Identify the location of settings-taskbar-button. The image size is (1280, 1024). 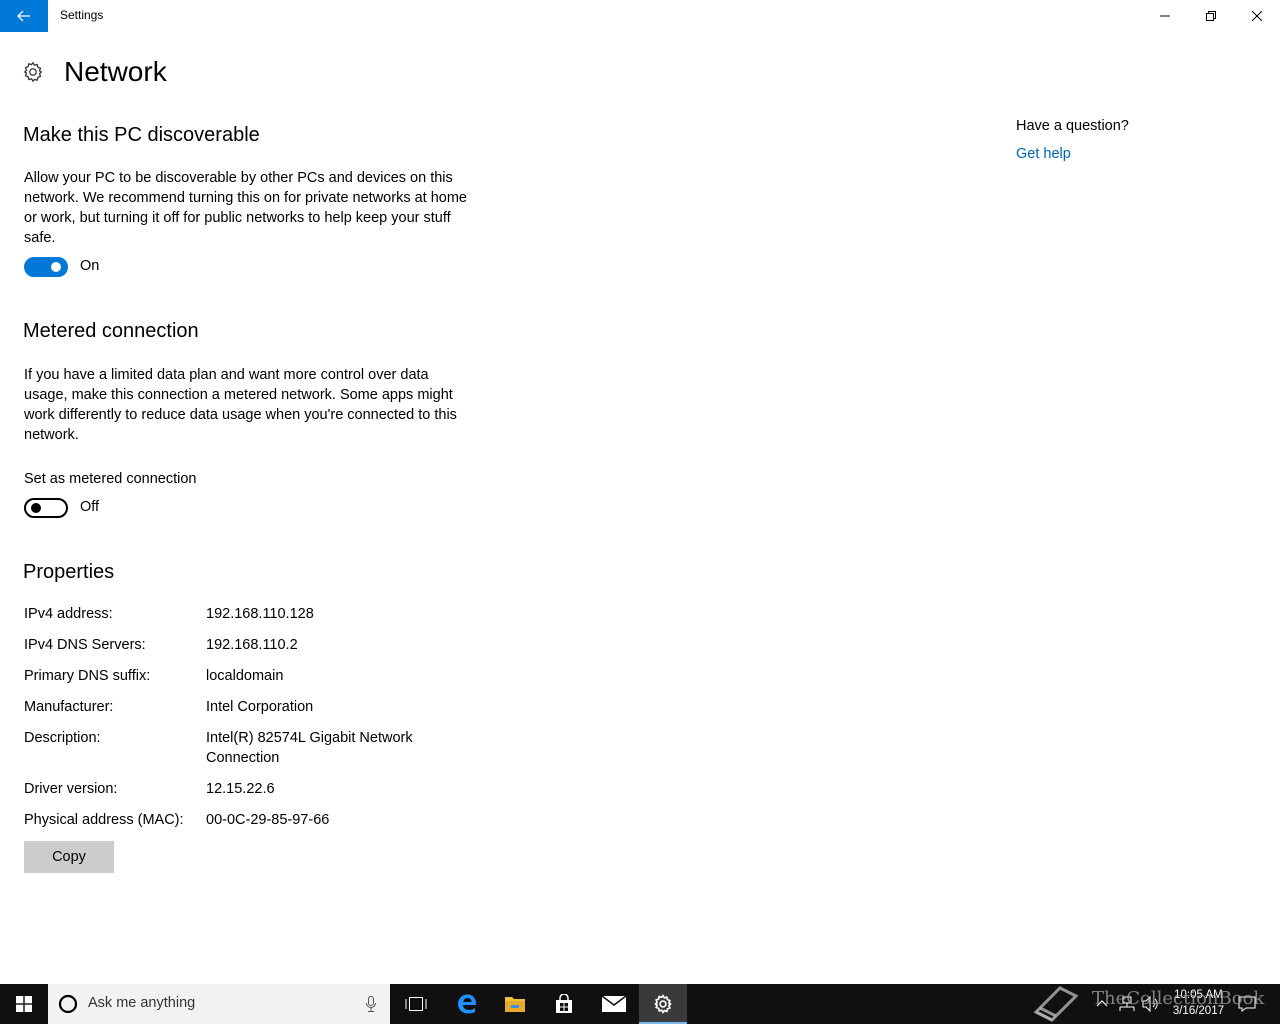
(663, 1004).